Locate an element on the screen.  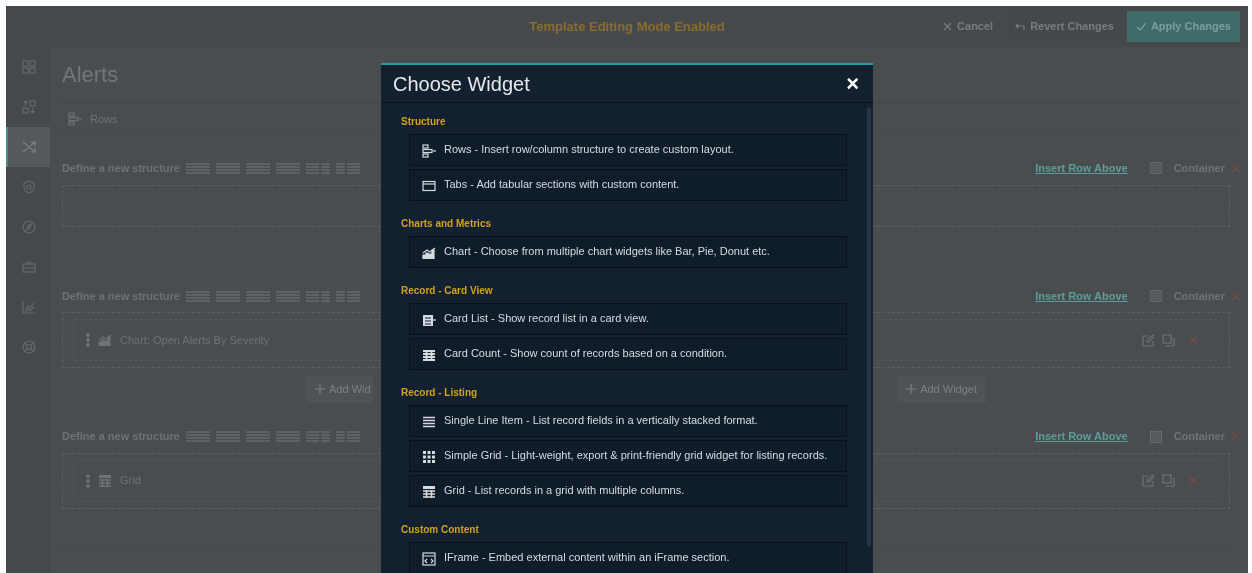
widget-option: Chart - Choose from multiple chart widgets like Bar, Pie, Donut etc. is located at coordinates (628, 252).